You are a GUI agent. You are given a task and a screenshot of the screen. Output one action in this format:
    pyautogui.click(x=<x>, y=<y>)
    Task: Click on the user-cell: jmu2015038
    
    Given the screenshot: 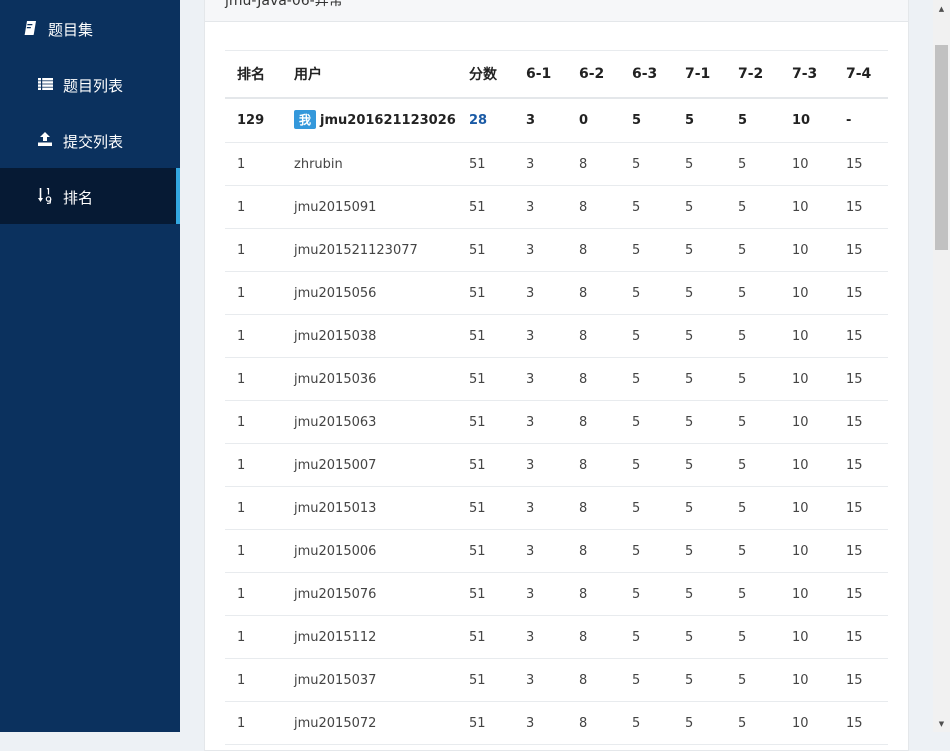 What is the action you would take?
    pyautogui.click(x=369, y=336)
    